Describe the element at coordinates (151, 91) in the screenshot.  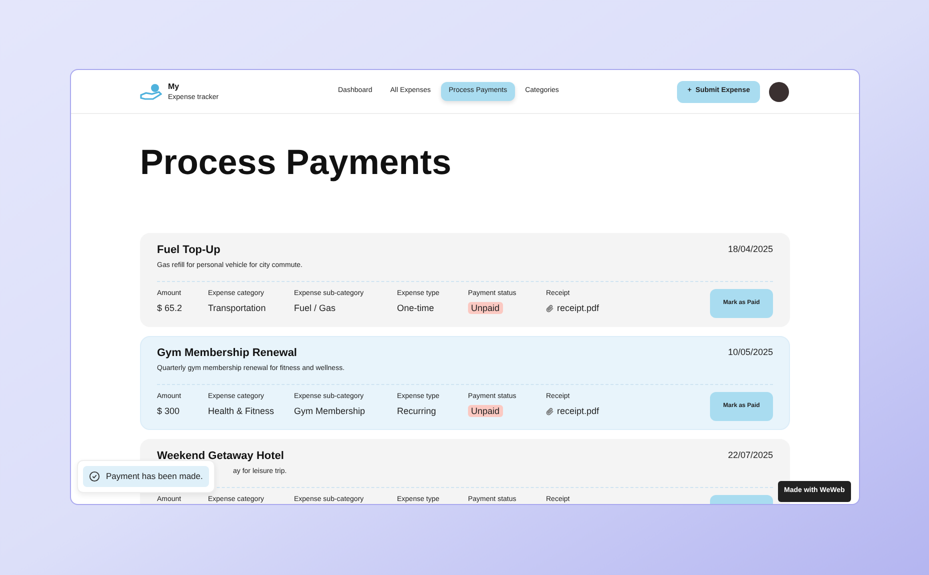
I see `hand-coin-icon` at that location.